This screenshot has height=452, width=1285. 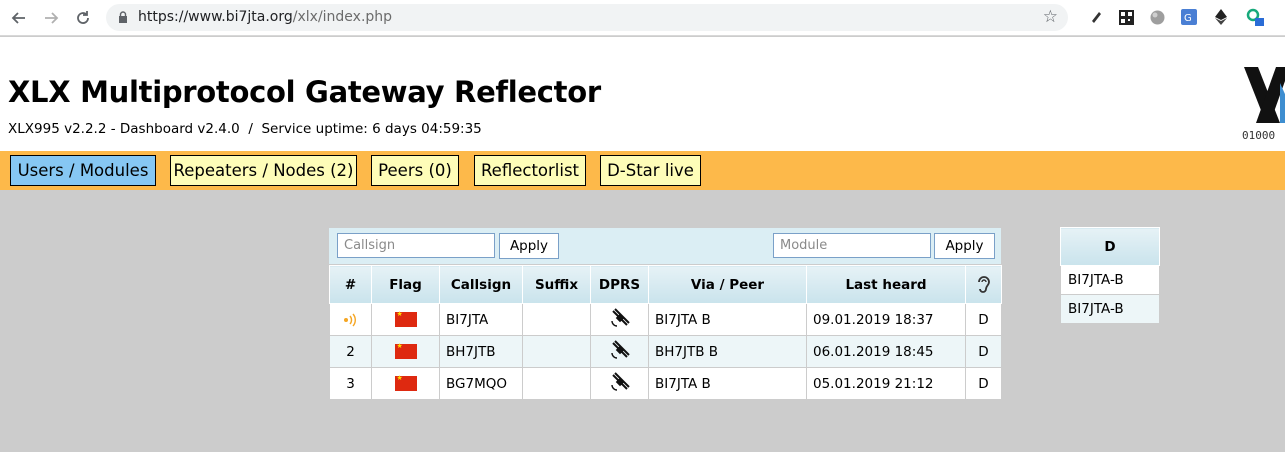 I want to click on filter-bar: Apply Apply, so click(x=665, y=246).